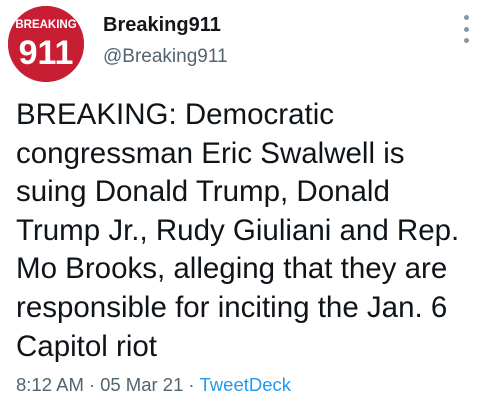  I want to click on display-name: Breaking911, so click(162, 25).